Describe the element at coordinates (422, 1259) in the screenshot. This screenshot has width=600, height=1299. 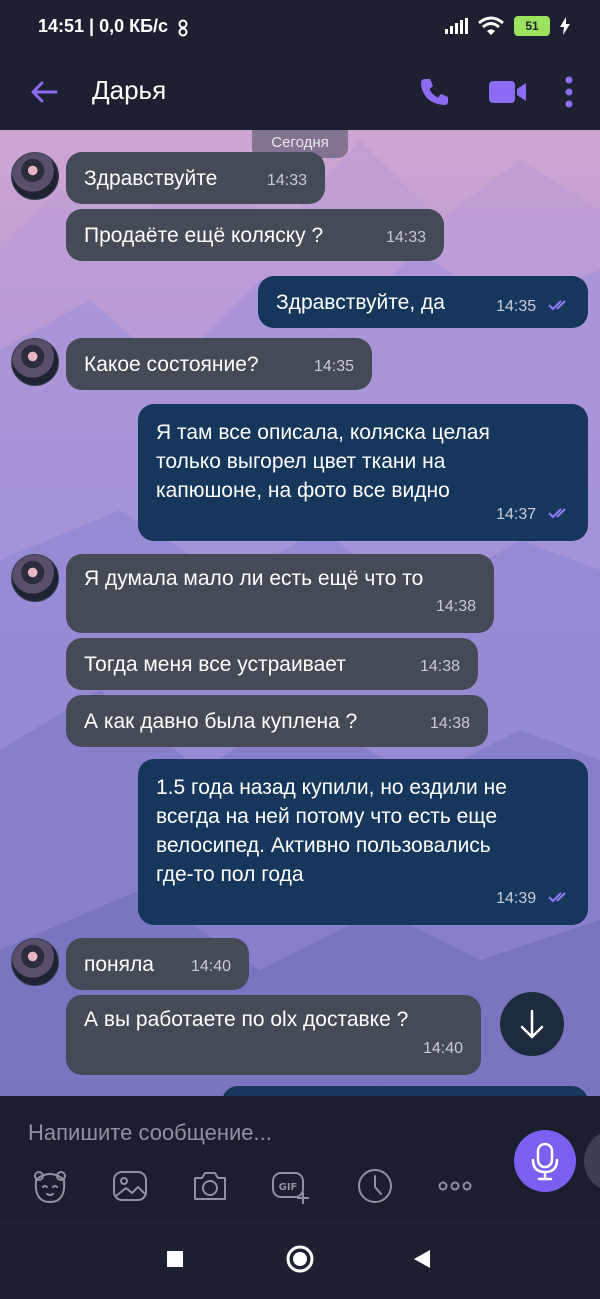
I see `back-triangle-icon` at that location.